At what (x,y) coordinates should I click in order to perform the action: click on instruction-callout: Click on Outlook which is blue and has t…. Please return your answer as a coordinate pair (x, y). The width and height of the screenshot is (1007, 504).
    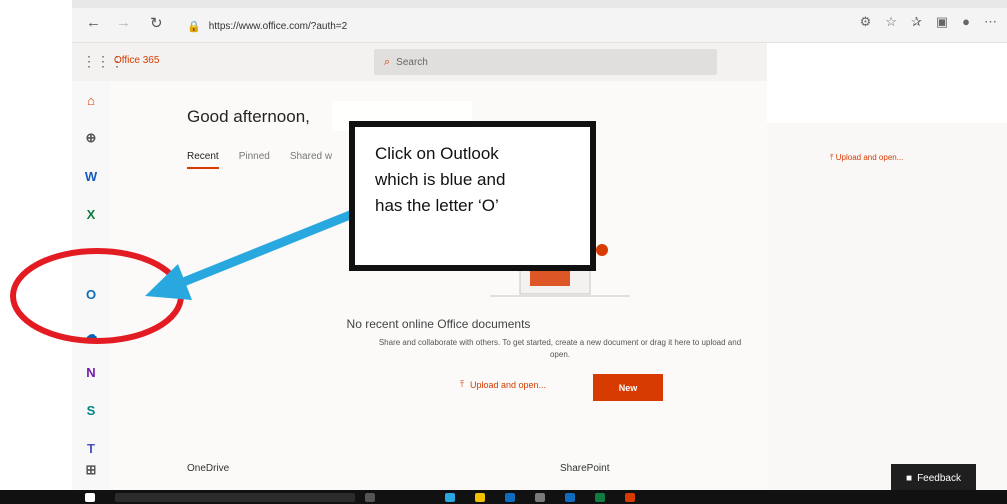
    Looking at the image, I should click on (472, 196).